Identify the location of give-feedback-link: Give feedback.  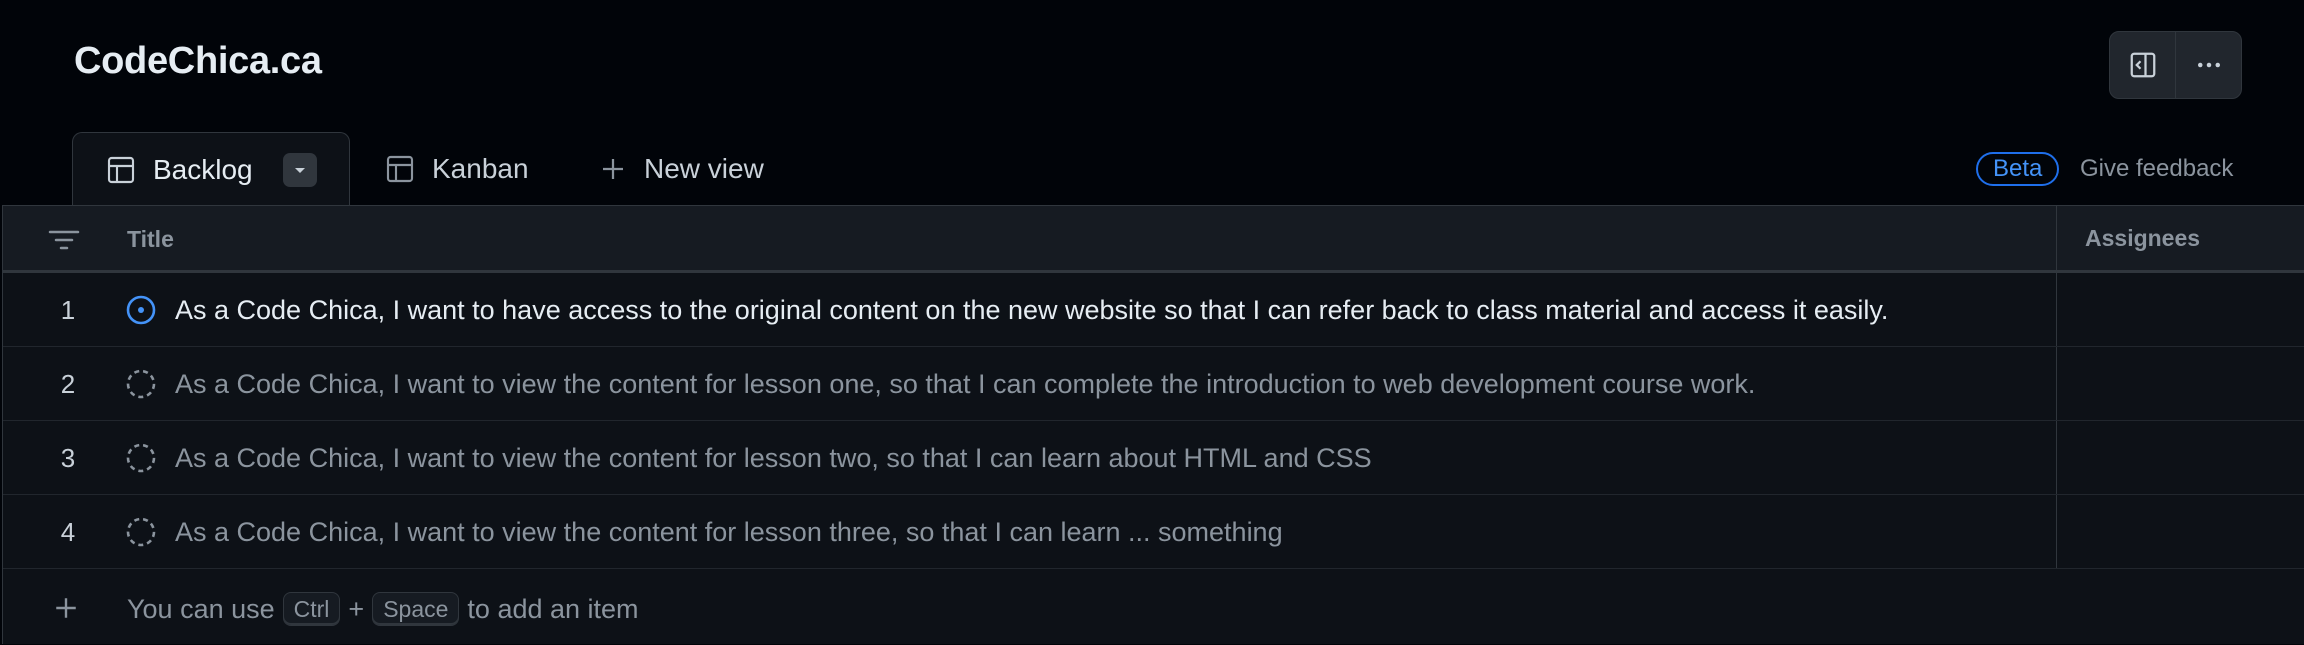
(2156, 169).